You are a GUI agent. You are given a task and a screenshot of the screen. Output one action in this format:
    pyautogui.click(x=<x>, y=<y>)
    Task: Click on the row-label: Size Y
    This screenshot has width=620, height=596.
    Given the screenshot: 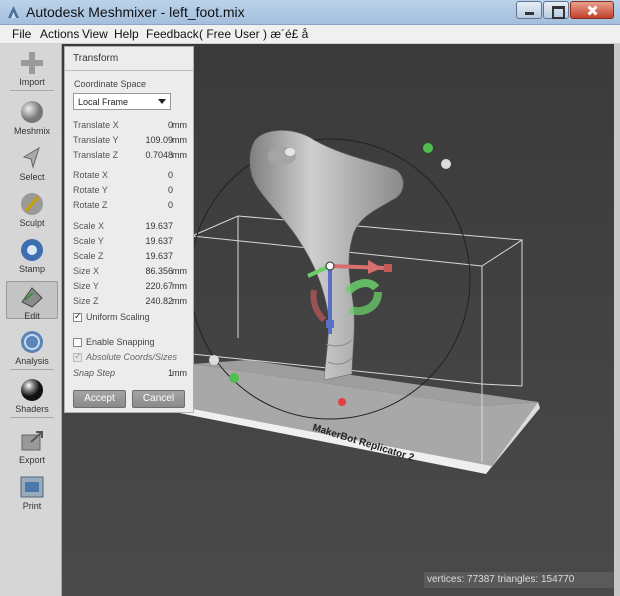 What is the action you would take?
    pyautogui.click(x=86, y=286)
    